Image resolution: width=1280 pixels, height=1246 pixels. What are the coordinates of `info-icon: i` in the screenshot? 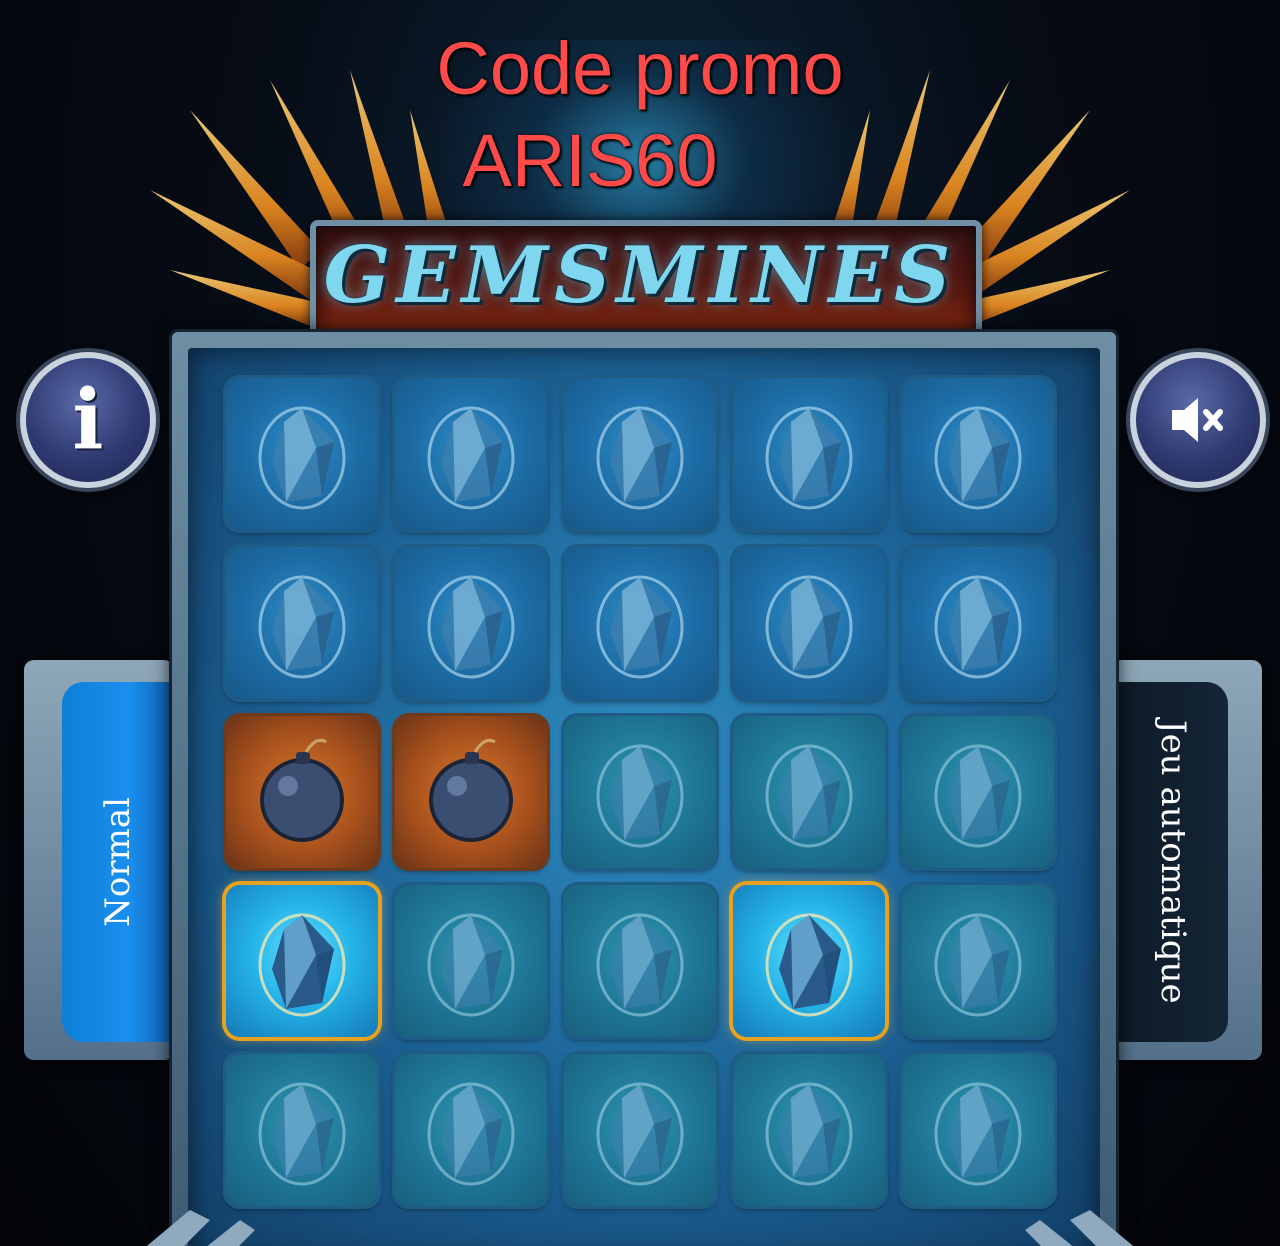 It's located at (88, 420).